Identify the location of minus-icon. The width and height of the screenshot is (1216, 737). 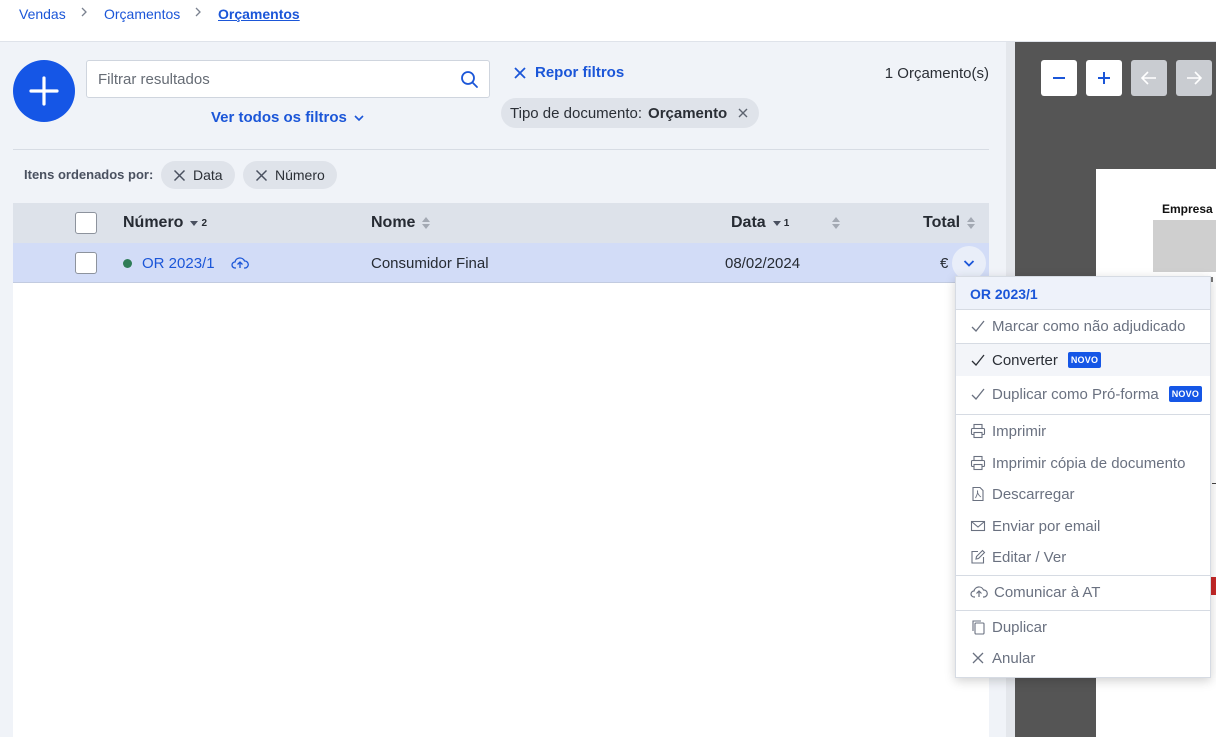
(1059, 78).